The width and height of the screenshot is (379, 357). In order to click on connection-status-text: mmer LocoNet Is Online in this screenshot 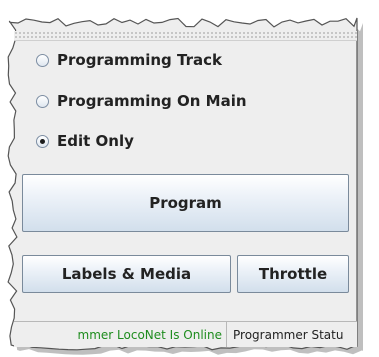, I will do `click(149, 335)`.